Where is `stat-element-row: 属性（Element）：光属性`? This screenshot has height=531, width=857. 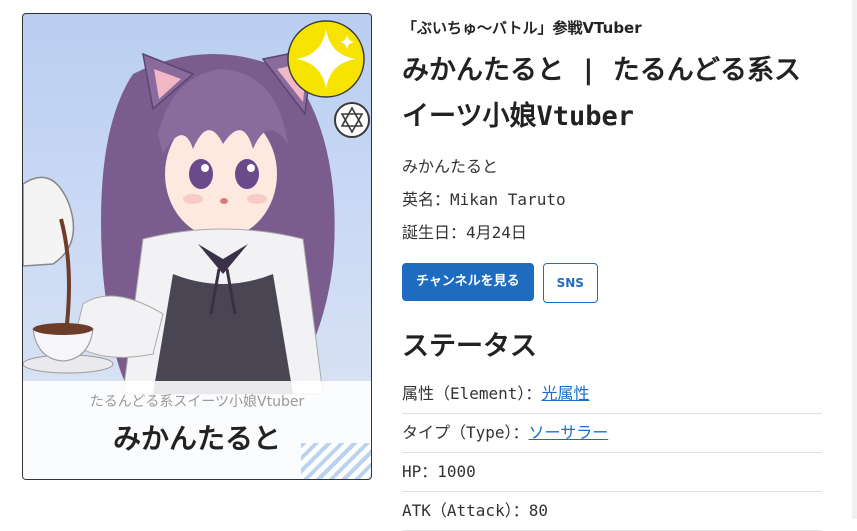
stat-element-row: 属性（Element）：光属性 is located at coordinates (612, 394).